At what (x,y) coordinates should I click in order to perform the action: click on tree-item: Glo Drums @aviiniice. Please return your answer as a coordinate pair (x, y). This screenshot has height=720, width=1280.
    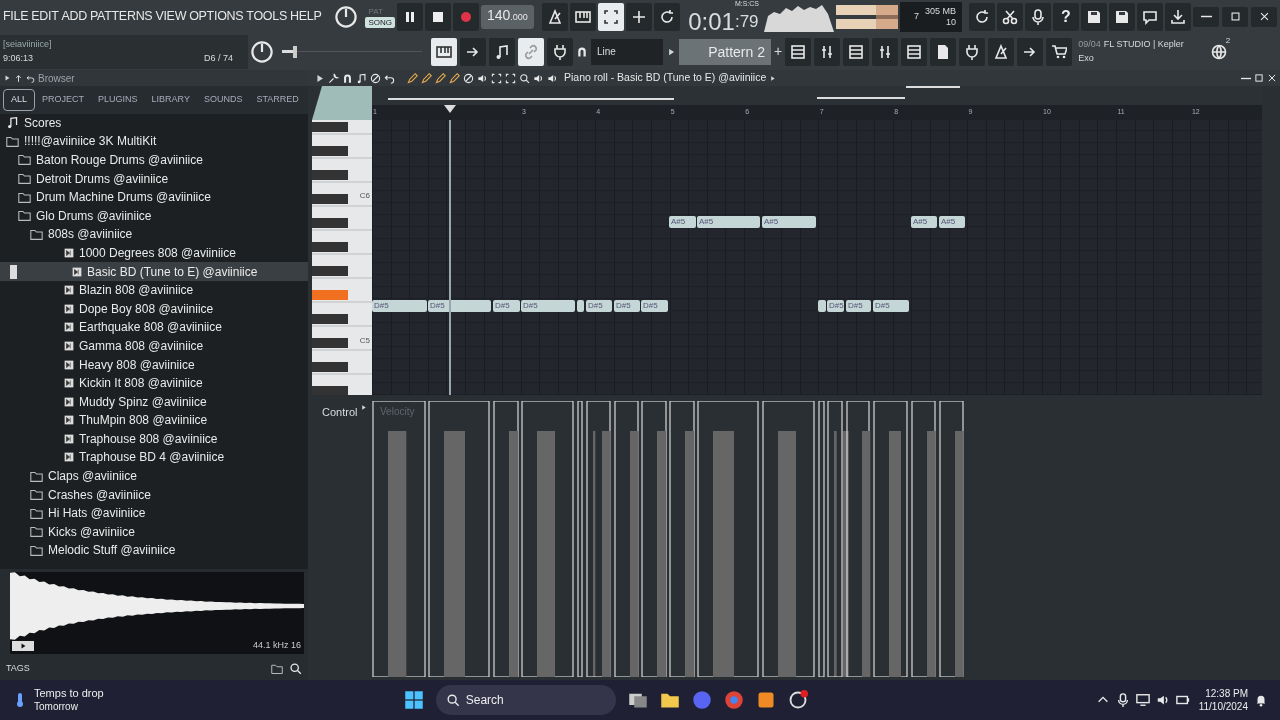
    Looking at the image, I should click on (154, 216).